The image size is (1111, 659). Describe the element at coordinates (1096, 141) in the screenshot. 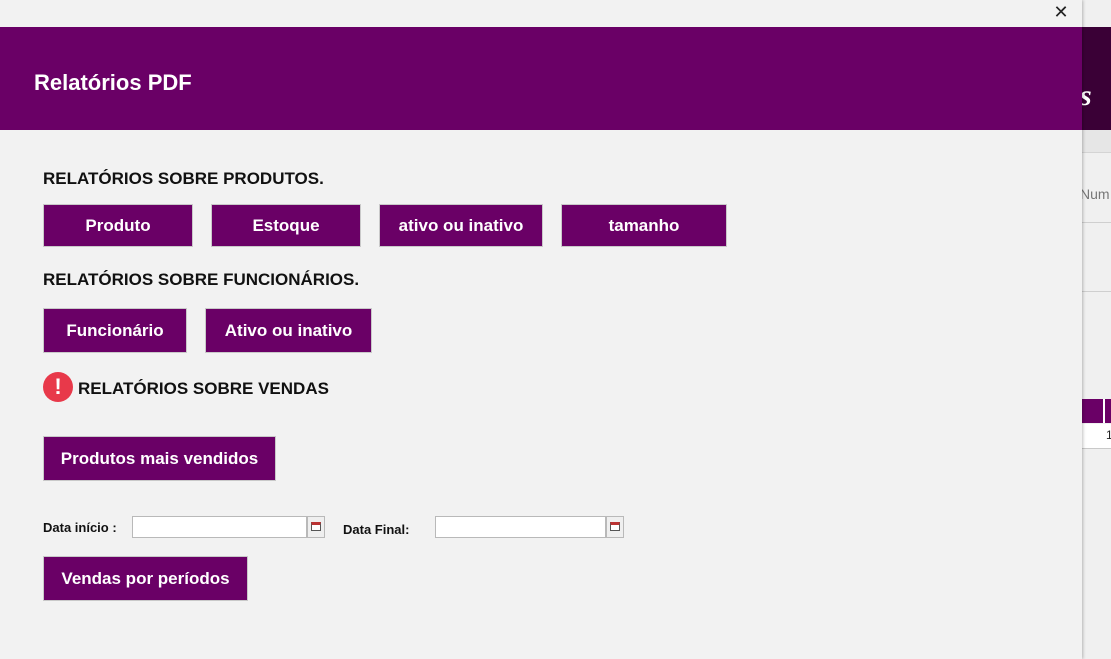

I see `background-app-toolbar` at that location.